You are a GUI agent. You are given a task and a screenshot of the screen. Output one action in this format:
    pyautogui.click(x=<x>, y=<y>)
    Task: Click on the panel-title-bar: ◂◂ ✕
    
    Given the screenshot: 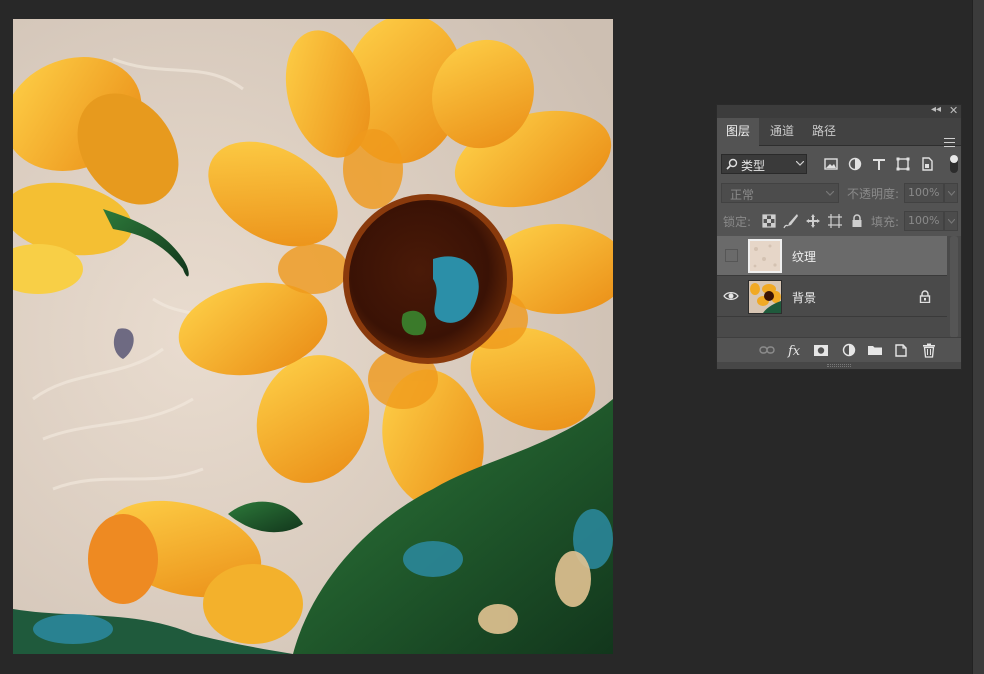 What is the action you would take?
    pyautogui.click(x=839, y=111)
    